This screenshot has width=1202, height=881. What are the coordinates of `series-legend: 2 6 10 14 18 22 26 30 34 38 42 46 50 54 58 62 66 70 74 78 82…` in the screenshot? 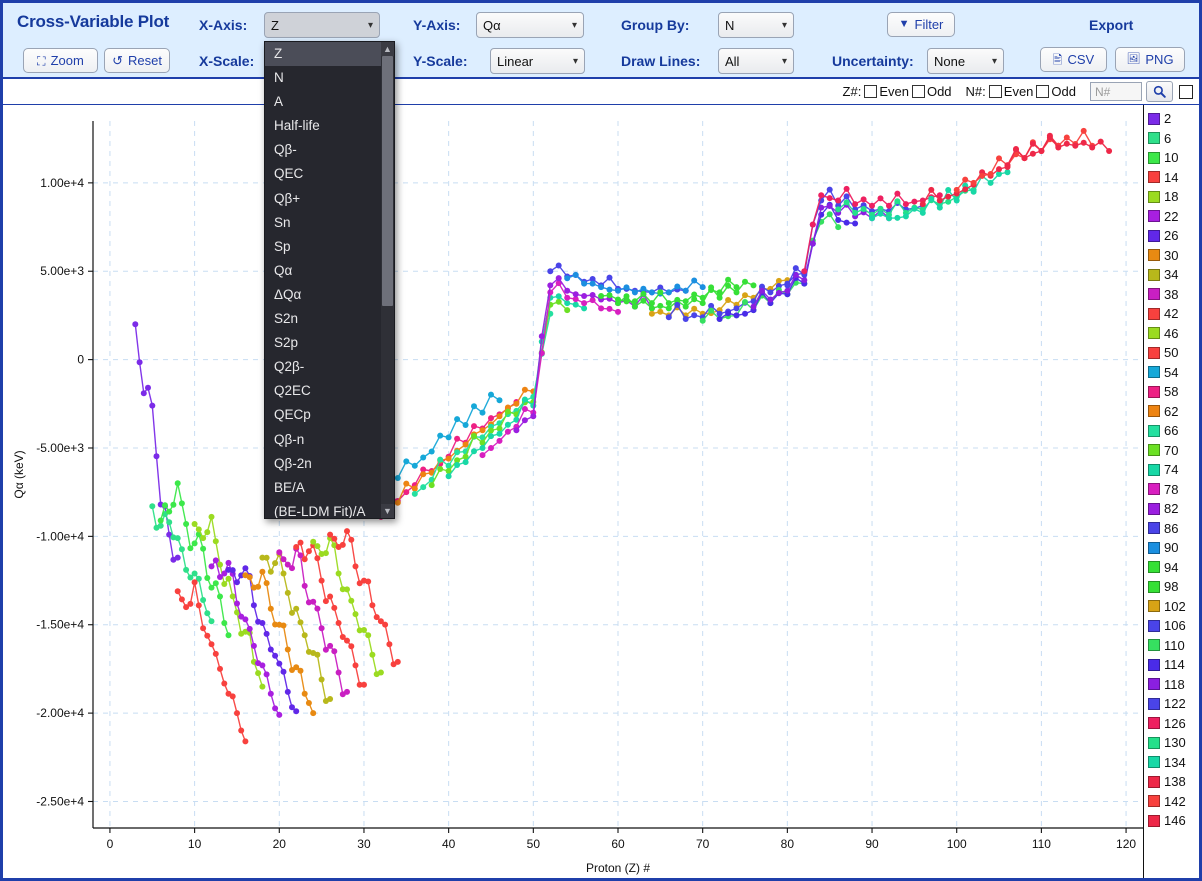 It's located at (1171, 491).